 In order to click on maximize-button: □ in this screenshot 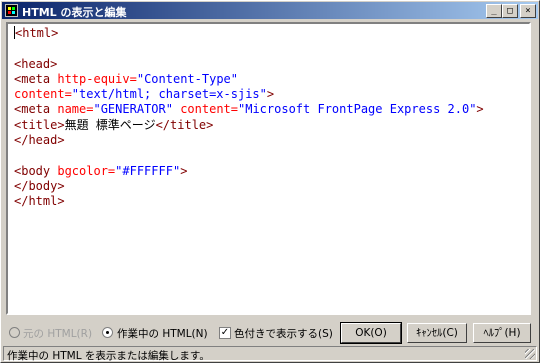, I will do `click(510, 11)`.